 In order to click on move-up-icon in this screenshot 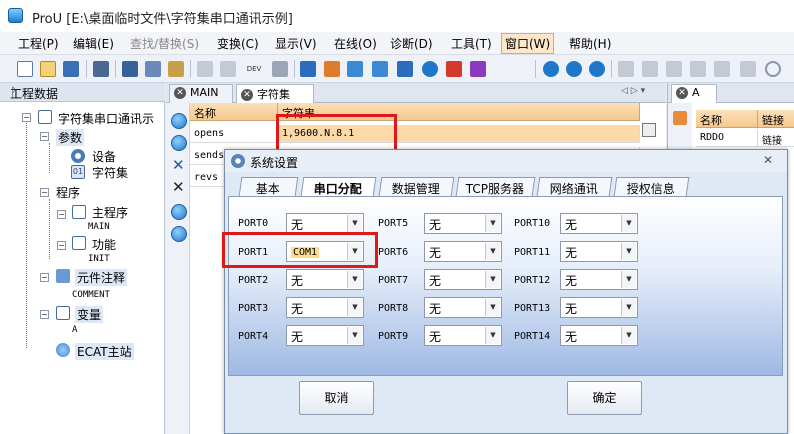, I will do `click(179, 121)`.